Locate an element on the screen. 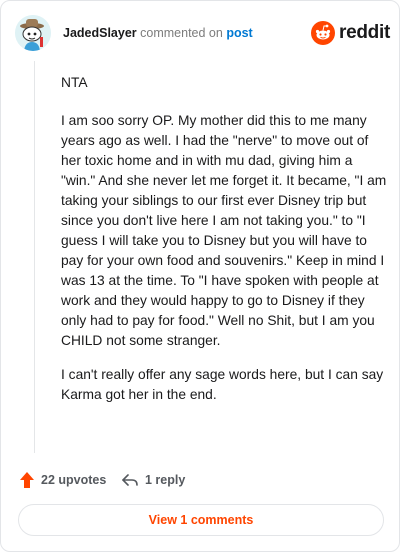 The image size is (400, 552). upvote-arrow-icon is located at coordinates (27, 480).